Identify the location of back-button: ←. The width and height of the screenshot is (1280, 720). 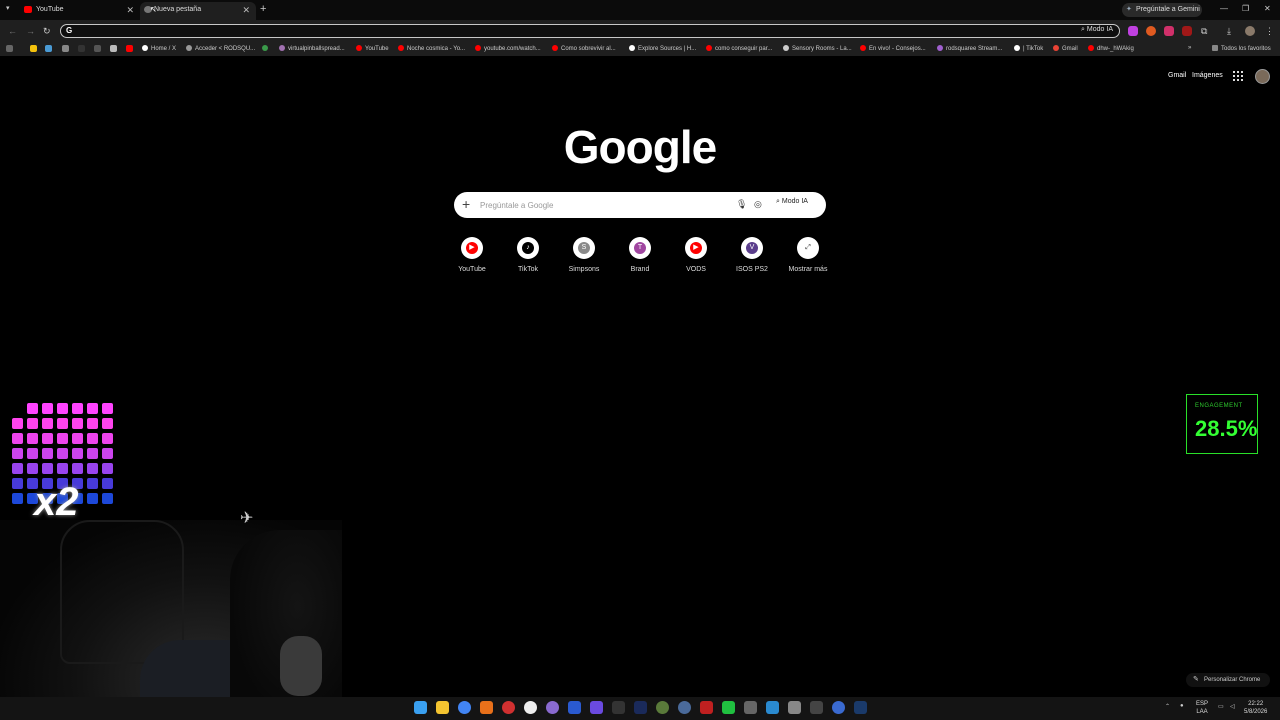
(12, 31).